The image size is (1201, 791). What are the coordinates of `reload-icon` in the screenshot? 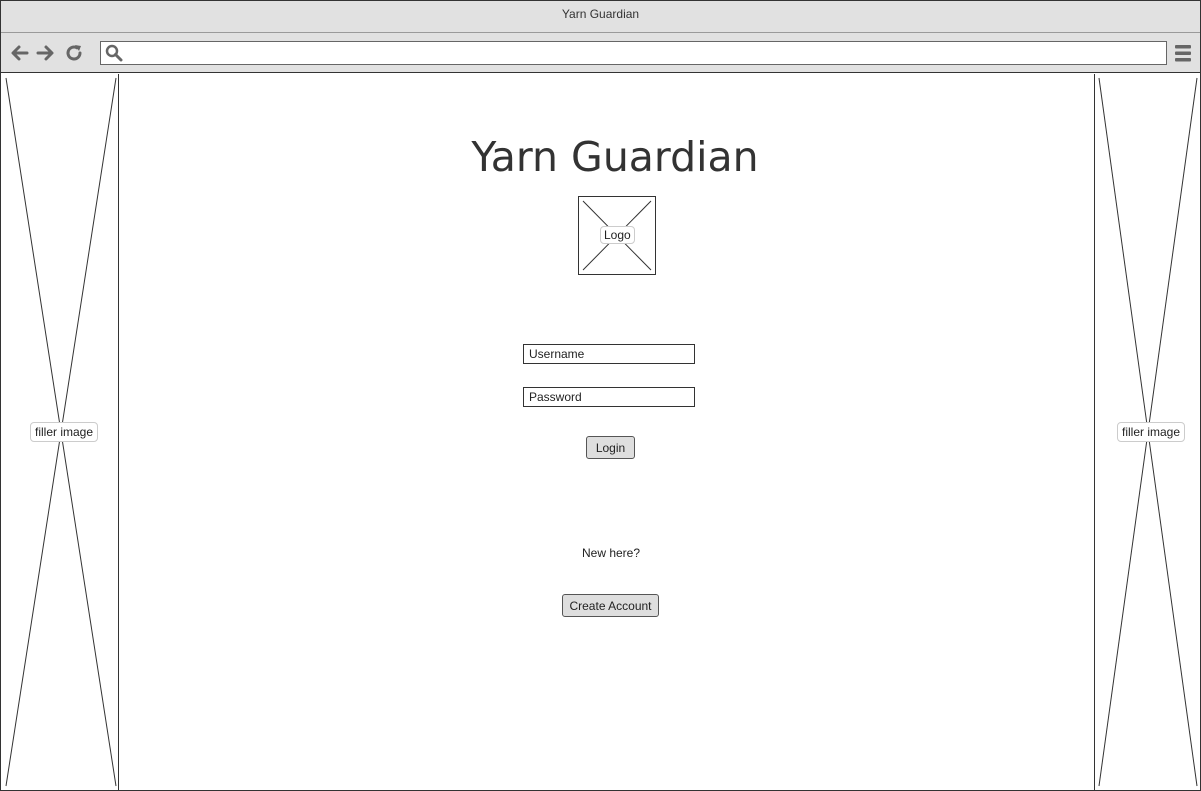 It's located at (74, 53).